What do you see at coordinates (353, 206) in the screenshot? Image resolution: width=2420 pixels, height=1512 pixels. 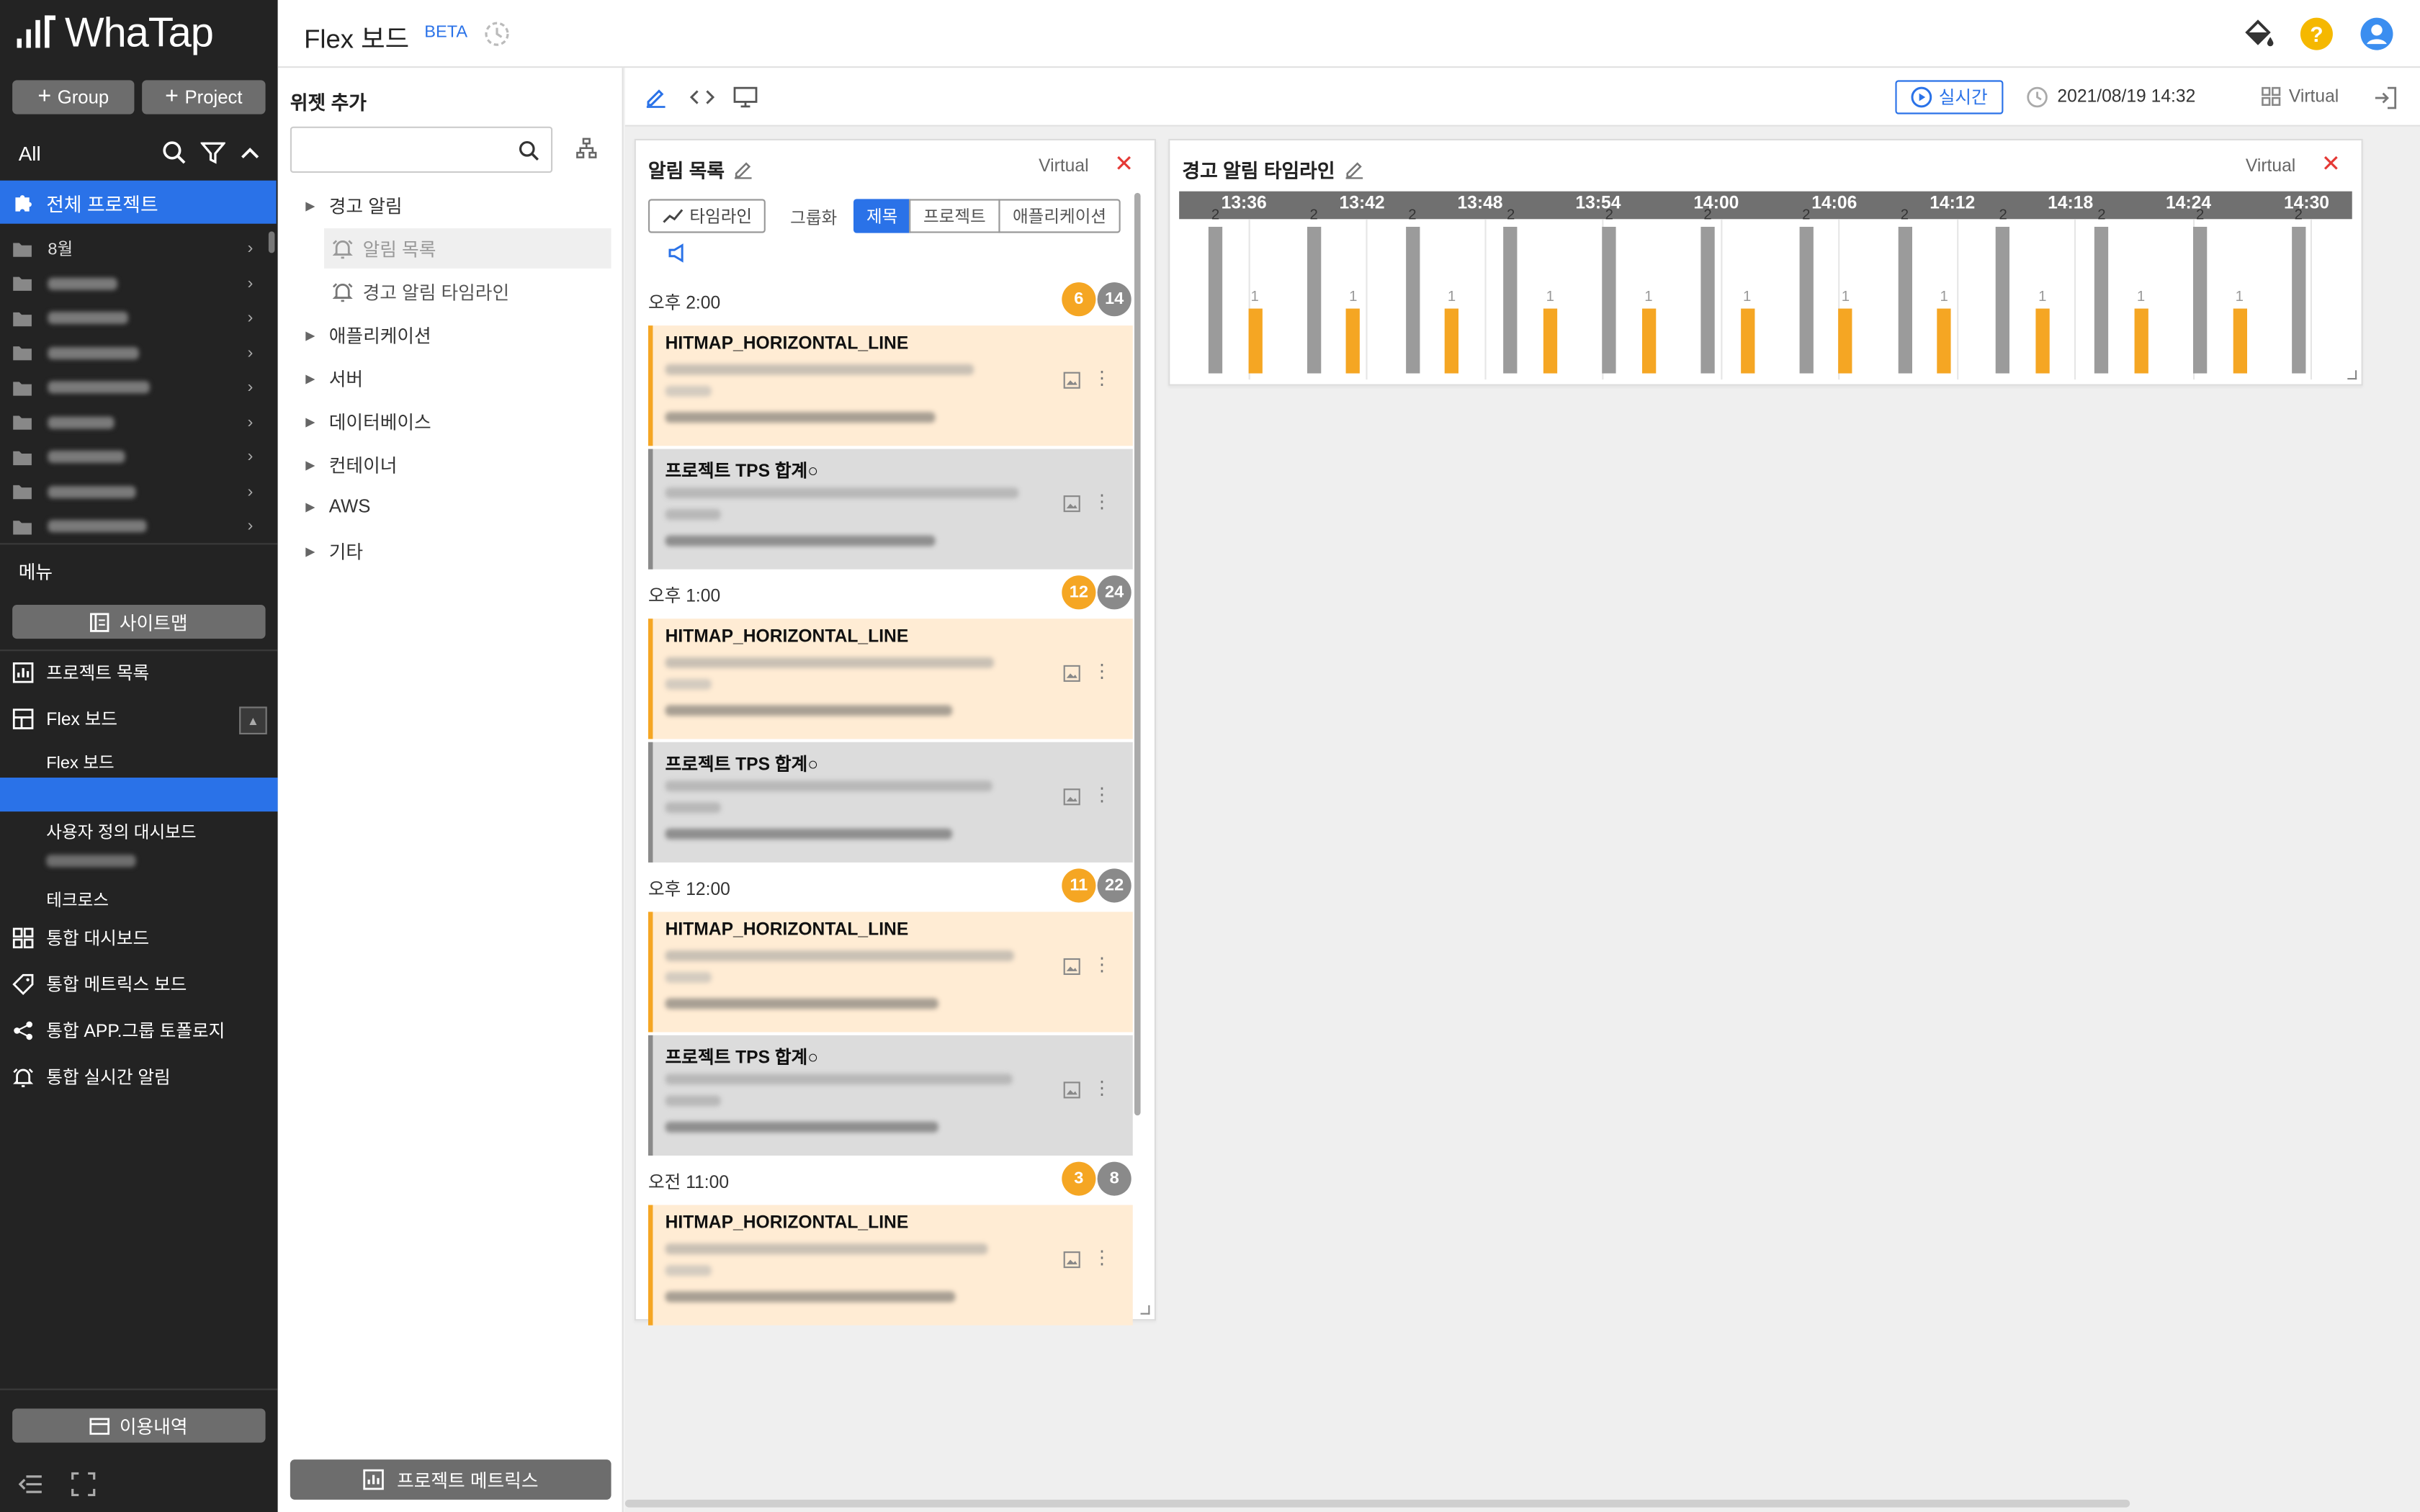 I see `tree-alert: ▶ 경고 알림` at bounding box center [353, 206].